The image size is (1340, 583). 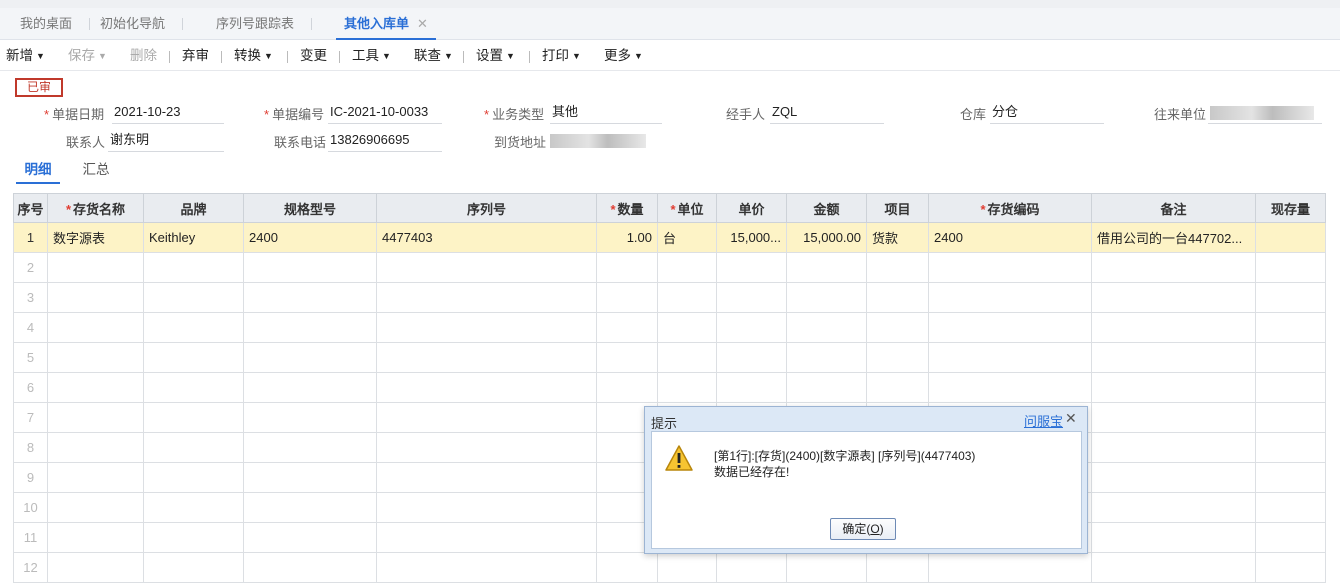 I want to click on tab-init-guide: 初始化导航, so click(x=139, y=24).